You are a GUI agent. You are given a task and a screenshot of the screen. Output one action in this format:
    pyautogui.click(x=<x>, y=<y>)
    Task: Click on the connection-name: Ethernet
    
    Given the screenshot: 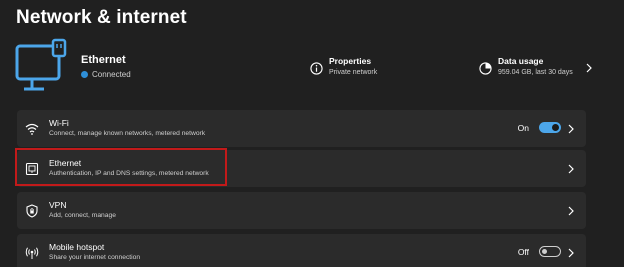 What is the action you would take?
    pyautogui.click(x=103, y=60)
    